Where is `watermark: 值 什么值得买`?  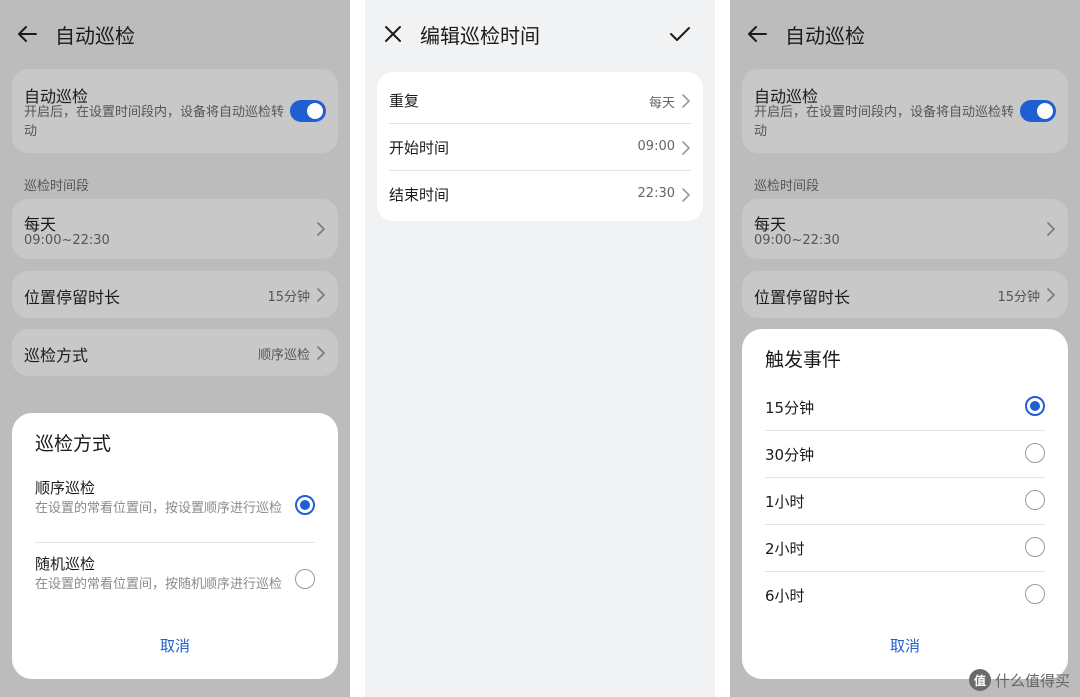
watermark: 值 什么值得买 is located at coordinates (1019, 680).